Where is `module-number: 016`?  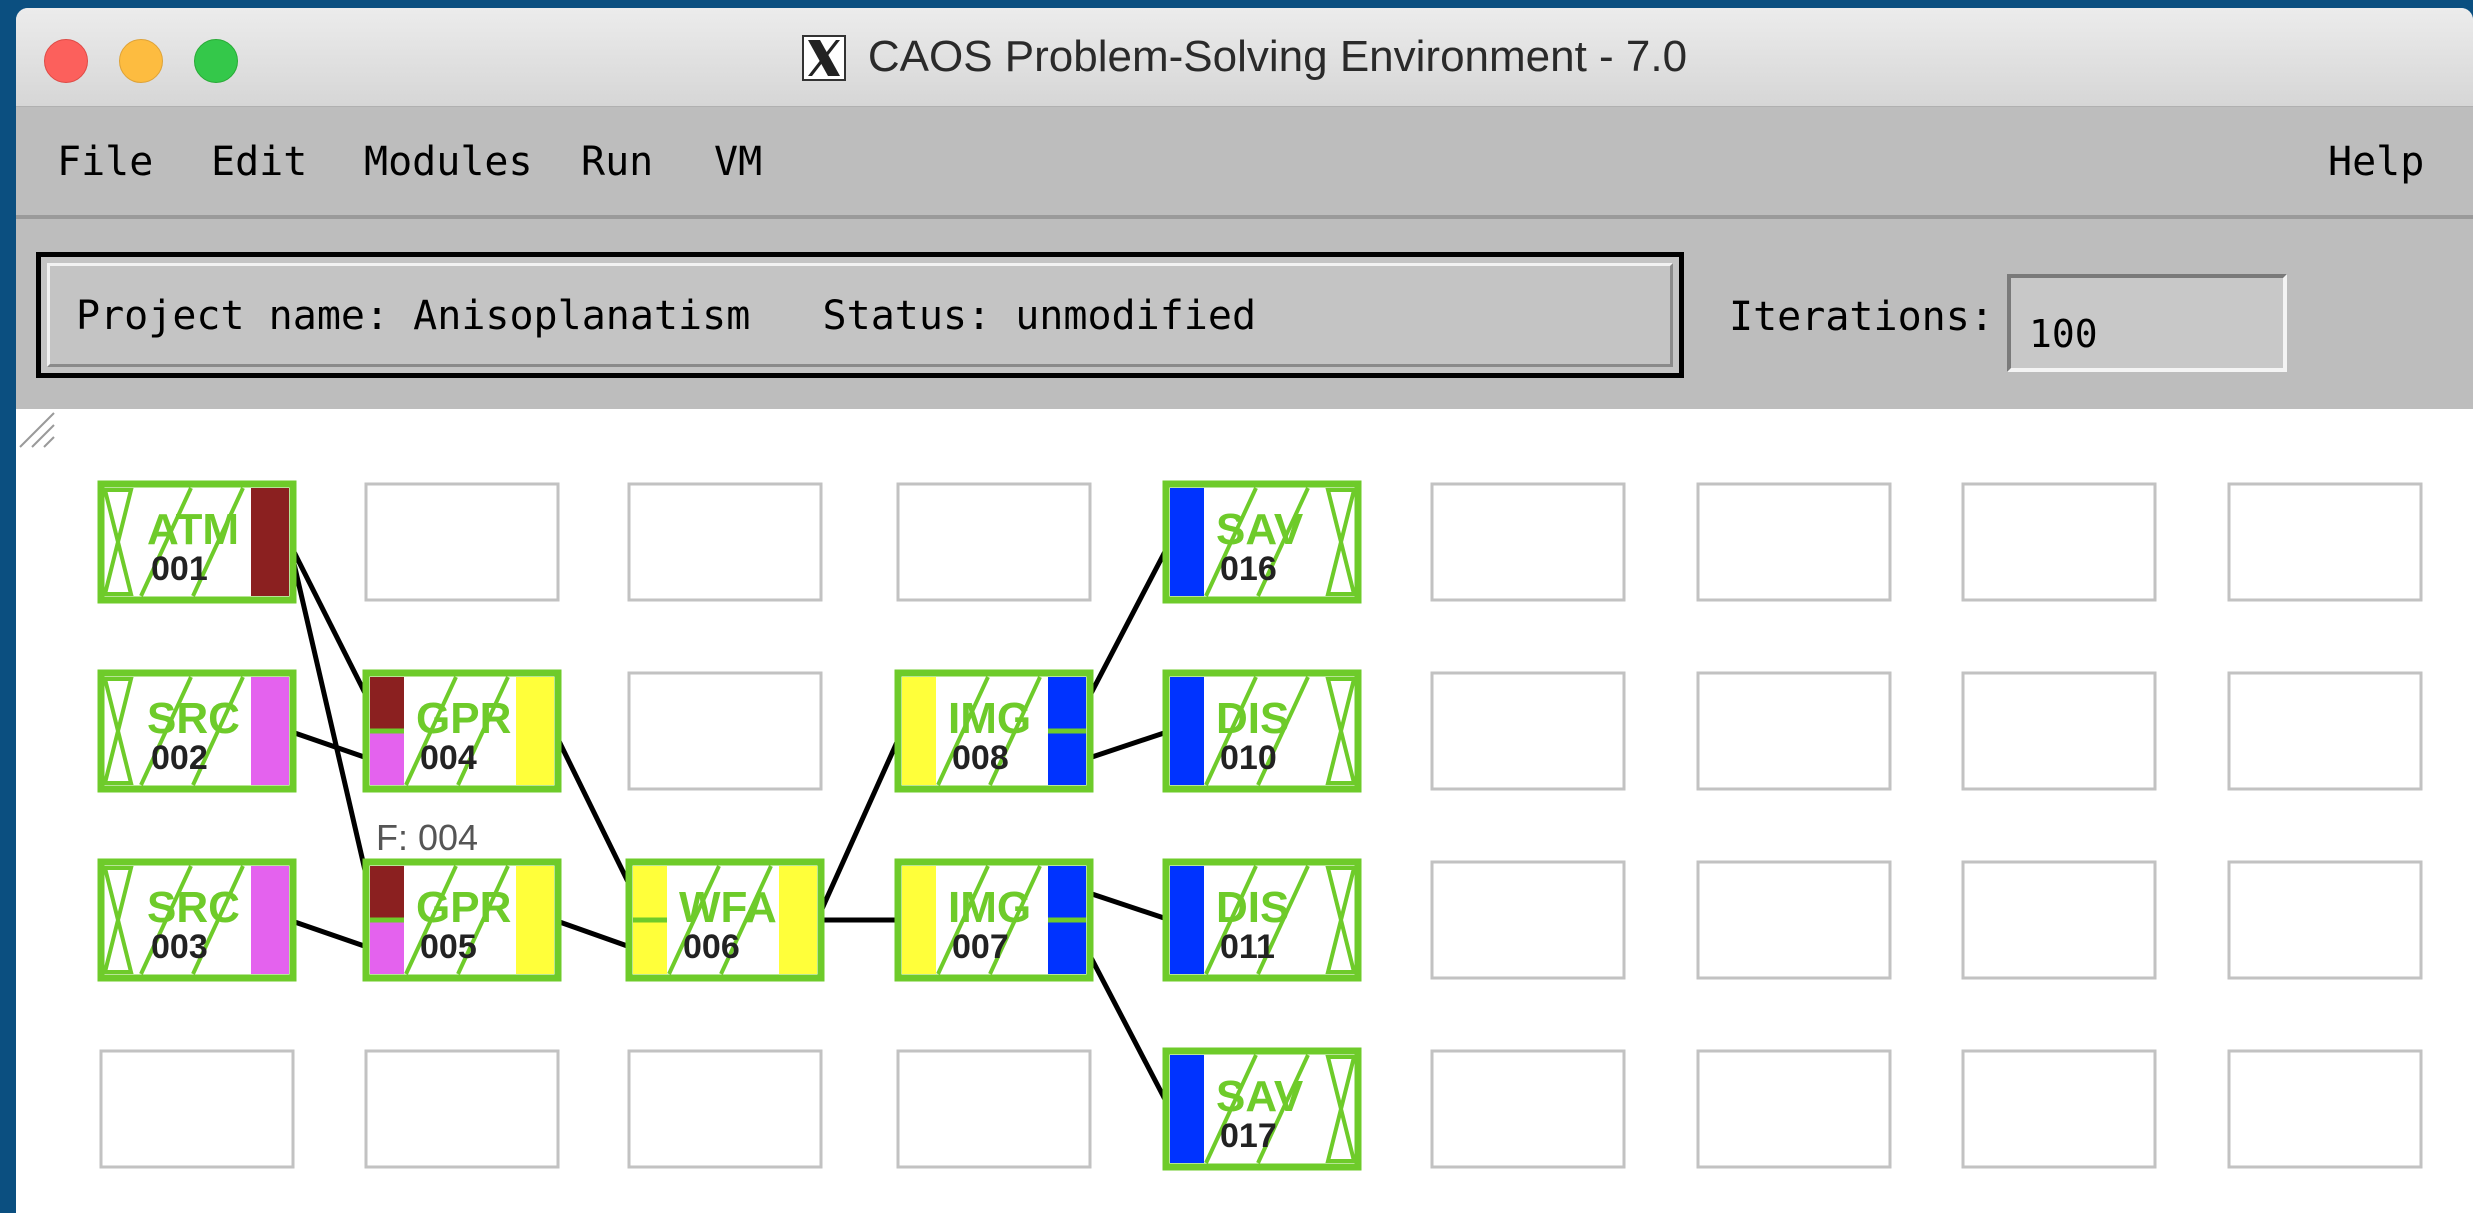
module-number: 016 is located at coordinates (1248, 569).